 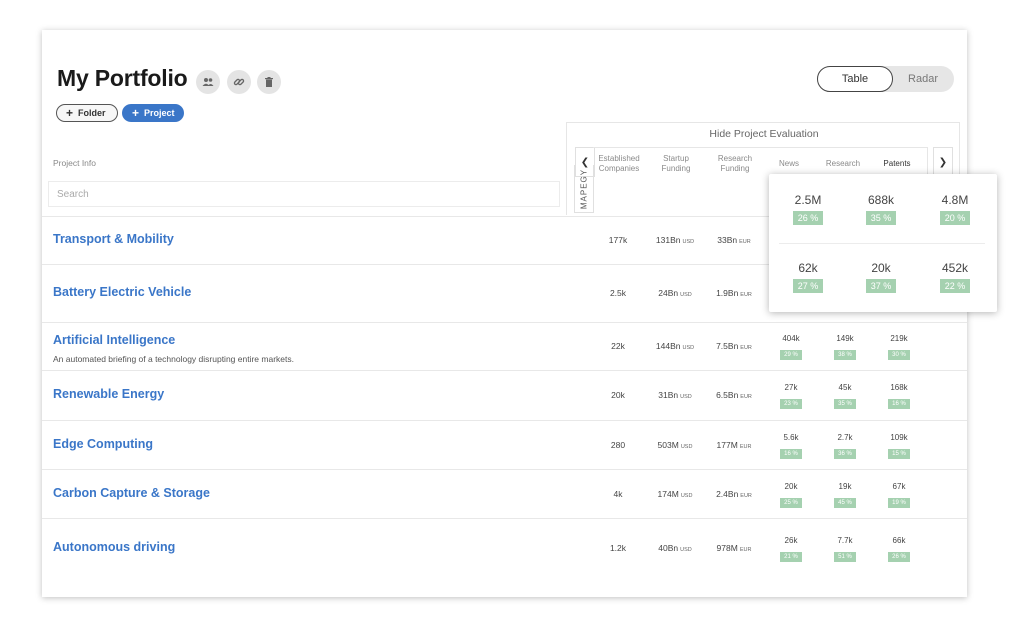 What do you see at coordinates (764, 134) in the screenshot?
I see `hide-evaluation-link: Hide Project Evaluation` at bounding box center [764, 134].